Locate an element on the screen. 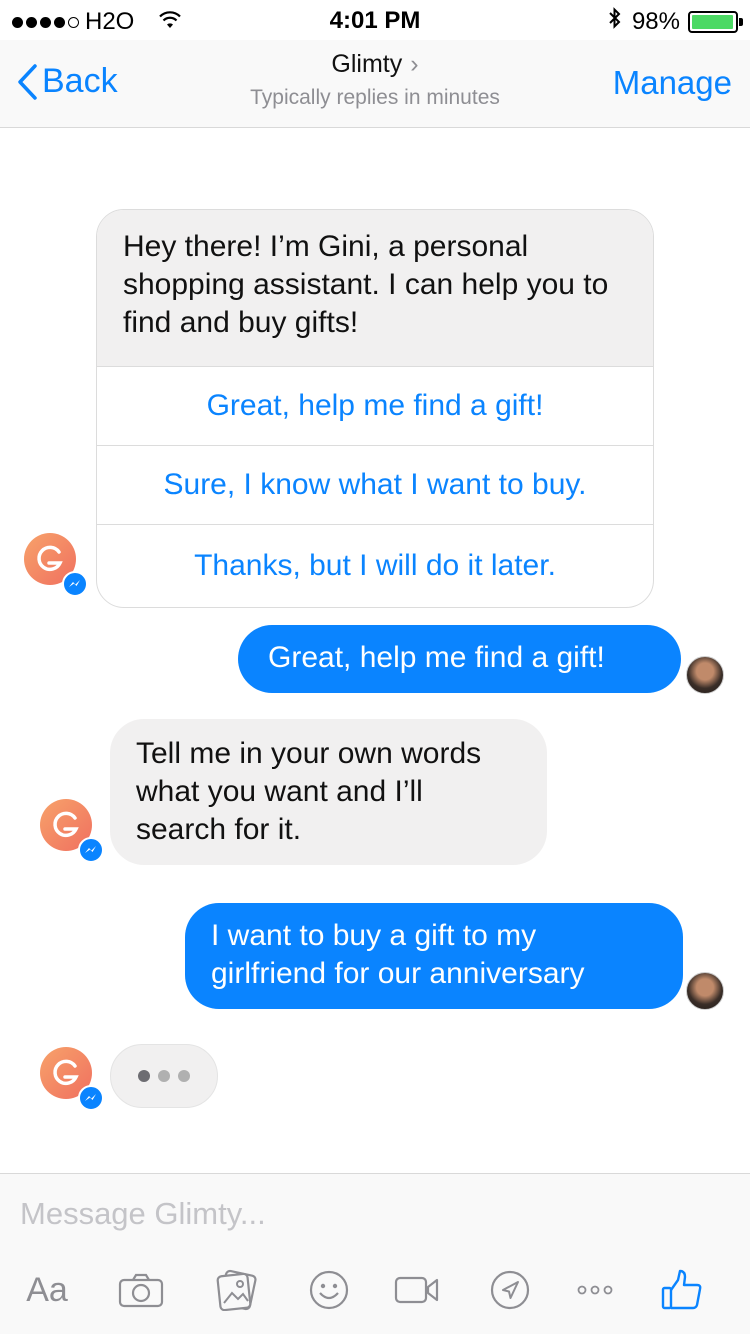 This screenshot has width=750, height=1334. gallery-icon is located at coordinates (237, 1290).